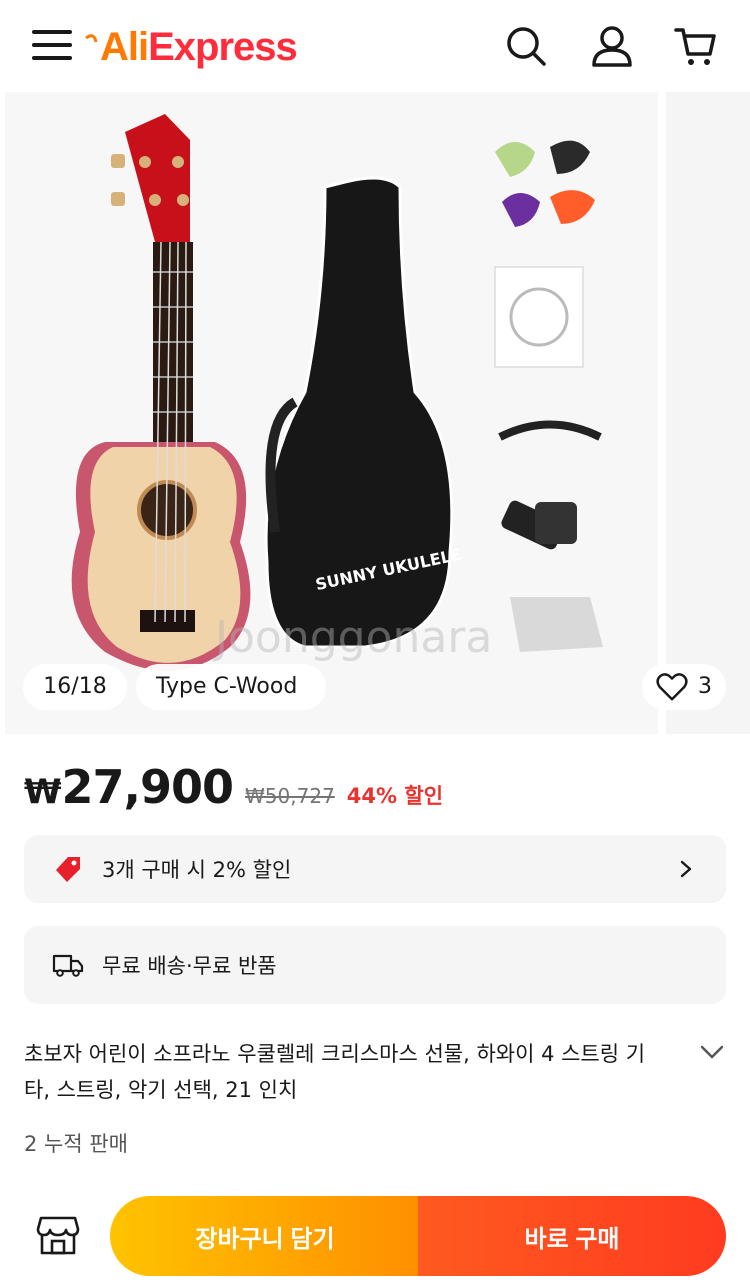 This screenshot has width=750, height=1288. I want to click on bulk-discount-card: 3개 구매 시 2% 할인, so click(375, 869).